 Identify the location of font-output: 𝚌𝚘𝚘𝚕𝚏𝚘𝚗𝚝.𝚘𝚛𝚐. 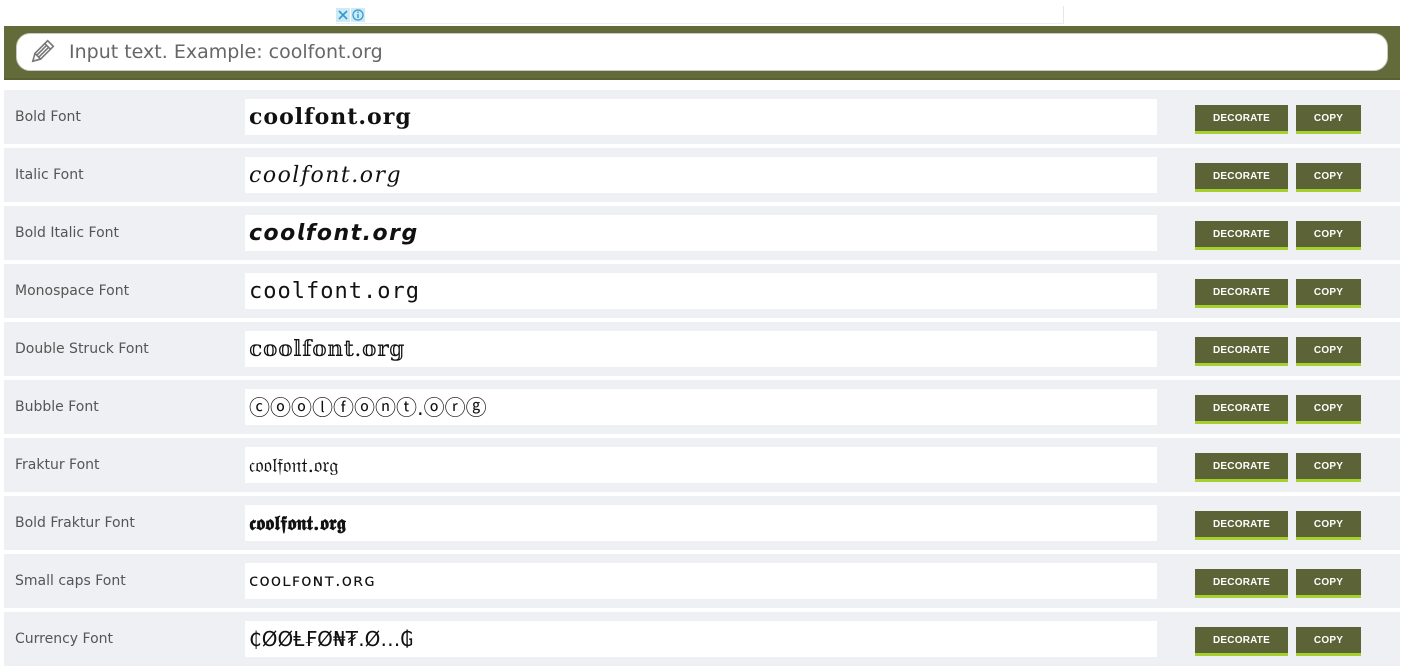
(701, 291).